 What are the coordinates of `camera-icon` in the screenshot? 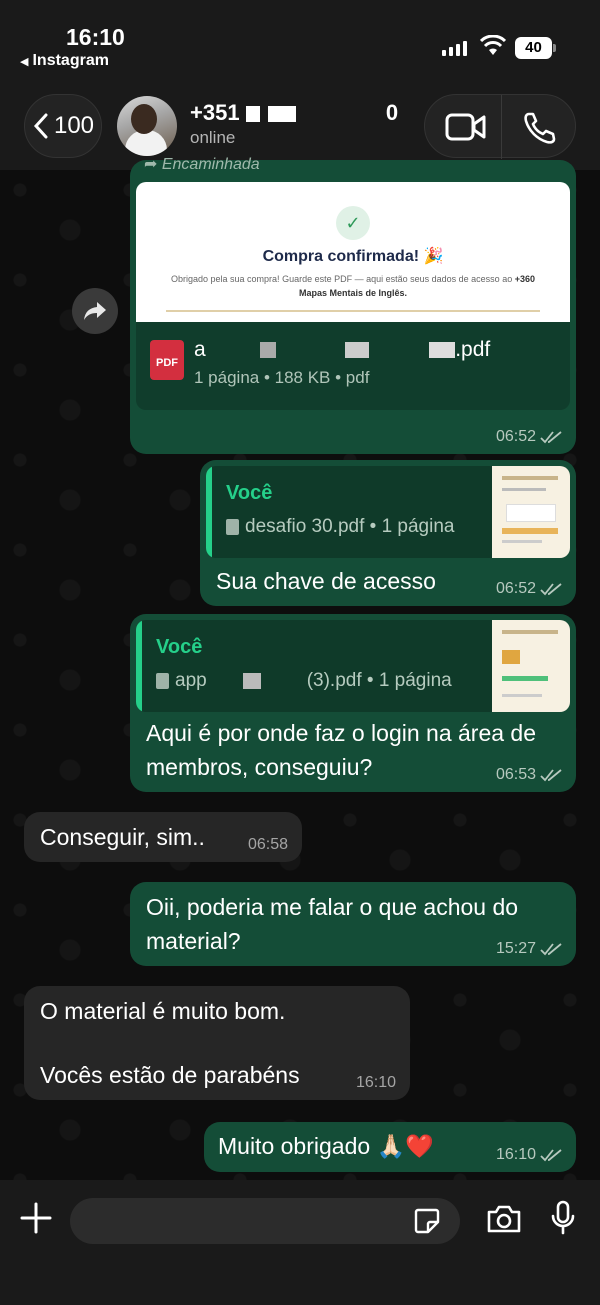 It's located at (504, 1219).